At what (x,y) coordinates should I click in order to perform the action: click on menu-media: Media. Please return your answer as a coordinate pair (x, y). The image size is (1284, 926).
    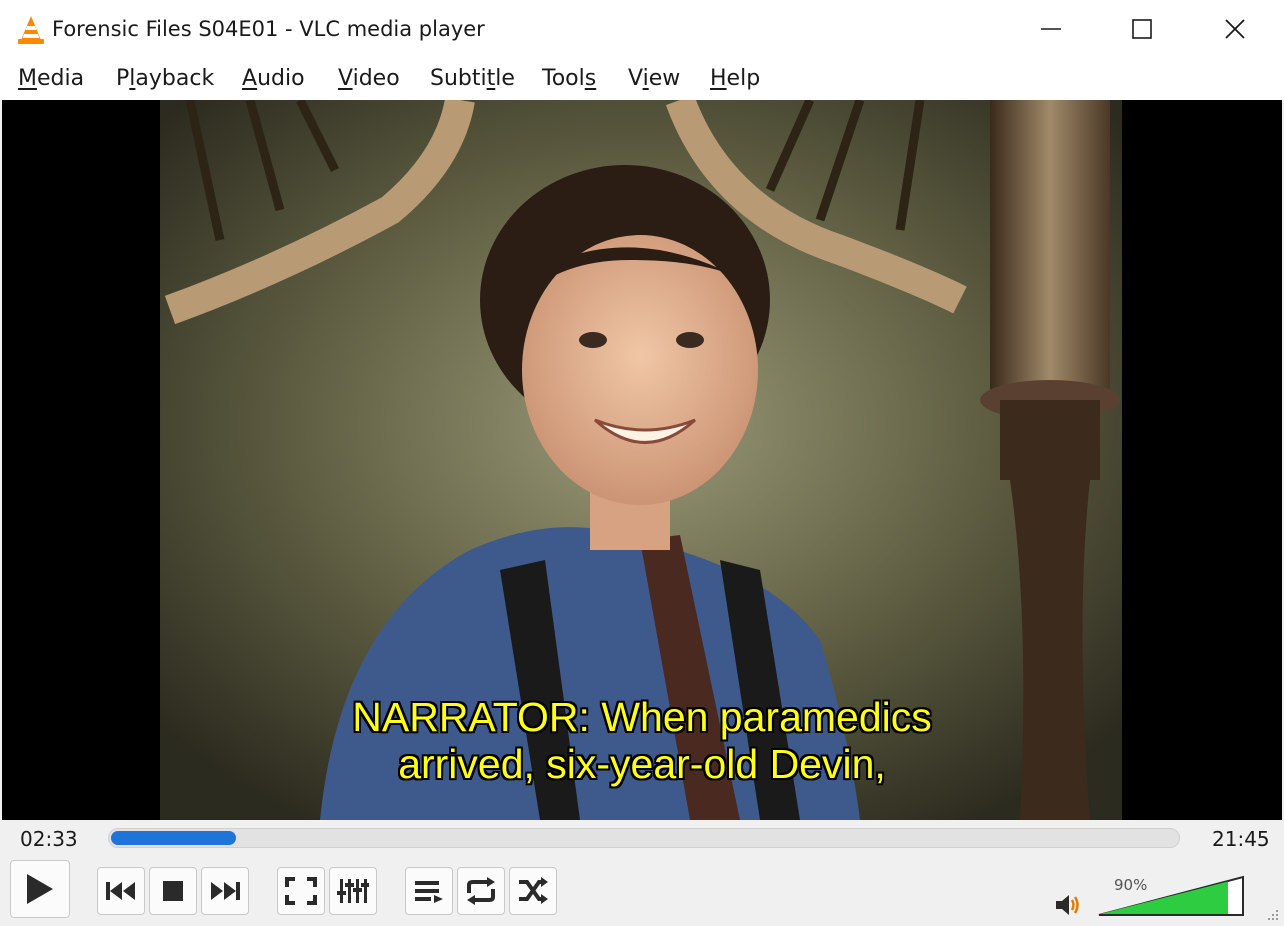
    Looking at the image, I should click on (51, 78).